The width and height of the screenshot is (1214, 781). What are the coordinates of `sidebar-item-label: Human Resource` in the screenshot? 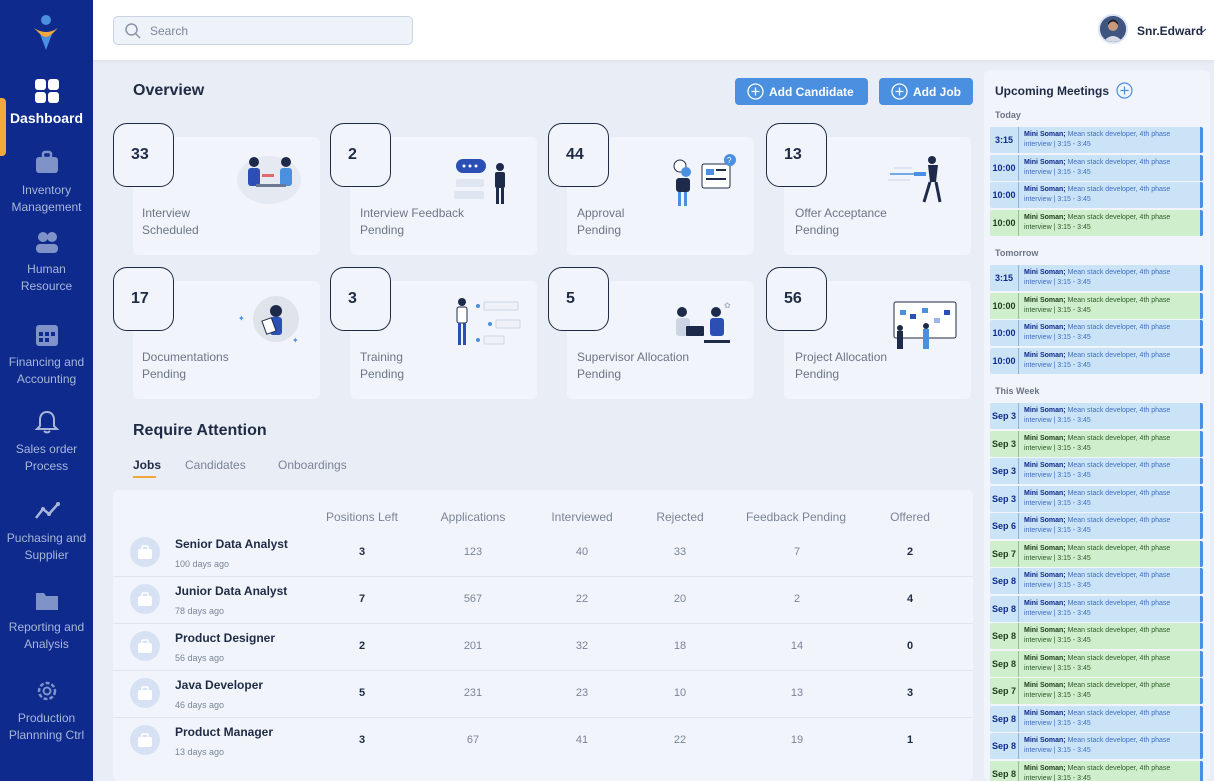 It's located at (46, 277).